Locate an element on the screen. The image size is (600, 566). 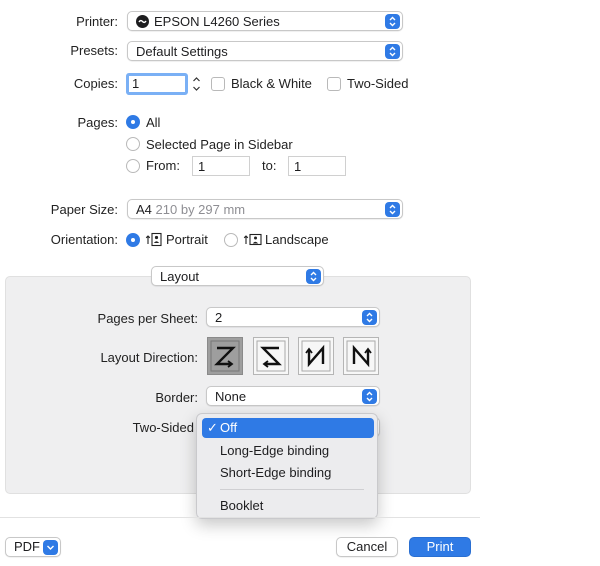
pages-selected-label: Selected Page in Sidebar is located at coordinates (219, 144).